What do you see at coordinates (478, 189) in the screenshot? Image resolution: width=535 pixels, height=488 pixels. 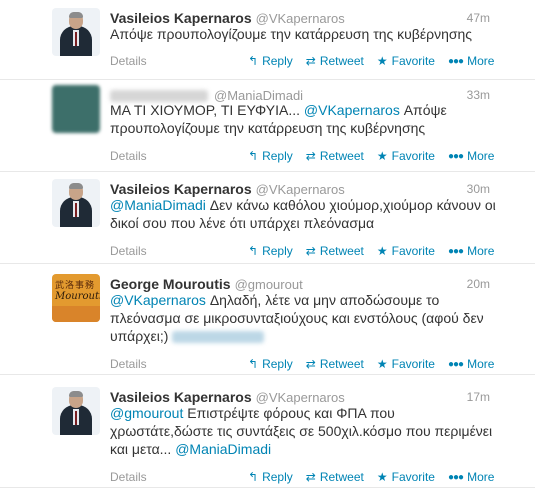 I see `tweet-timestamp: 30m` at bounding box center [478, 189].